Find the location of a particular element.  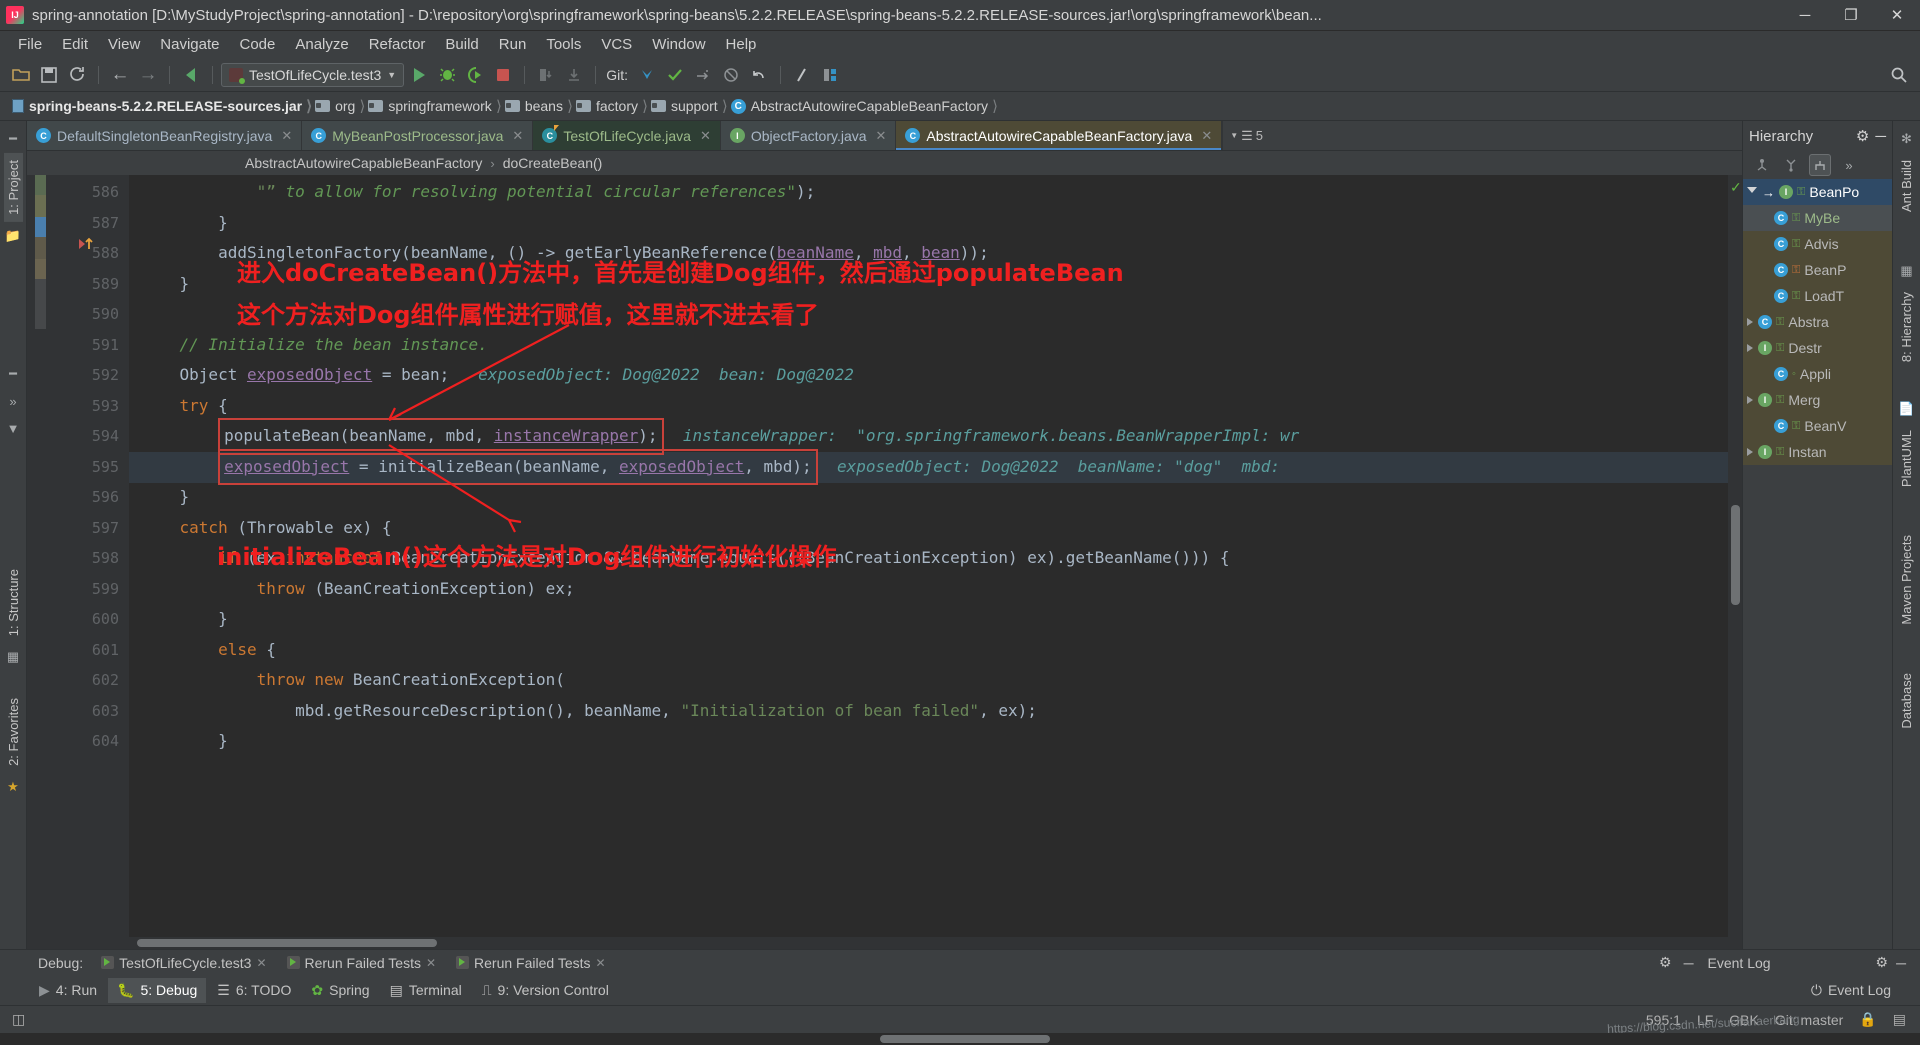

run-configuration-selector: TestOfLifeCycle.test3 ▼ is located at coordinates (313, 74).